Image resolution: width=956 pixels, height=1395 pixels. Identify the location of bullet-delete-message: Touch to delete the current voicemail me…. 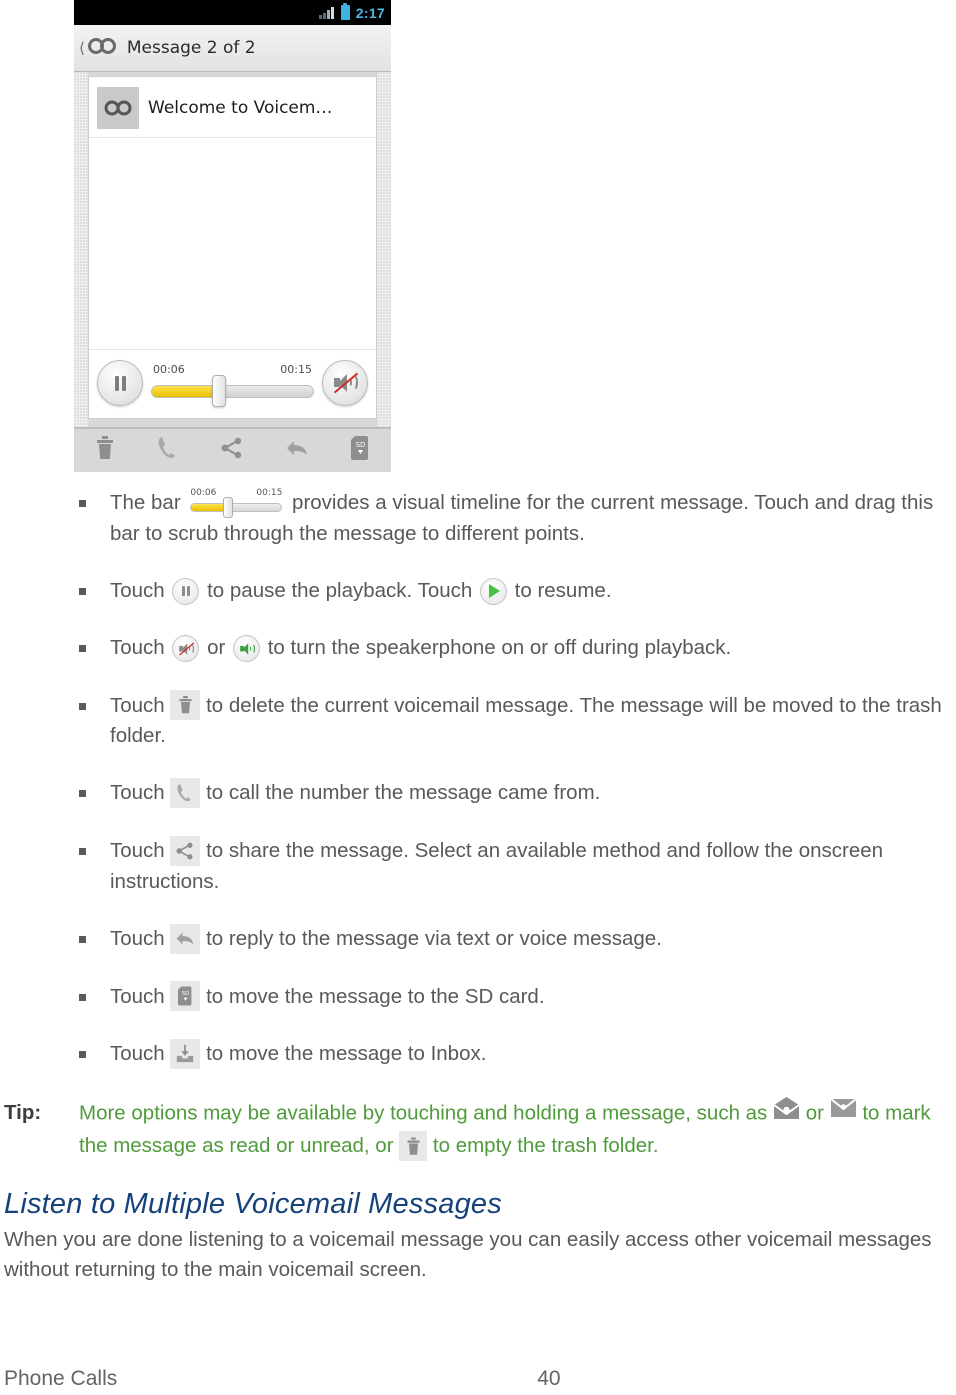
(478, 721).